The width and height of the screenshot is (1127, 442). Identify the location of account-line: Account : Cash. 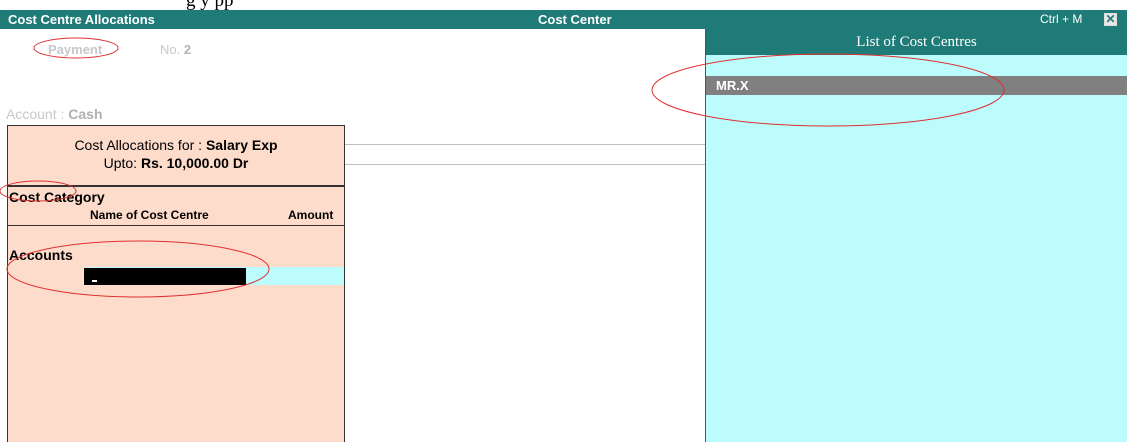
(54, 114).